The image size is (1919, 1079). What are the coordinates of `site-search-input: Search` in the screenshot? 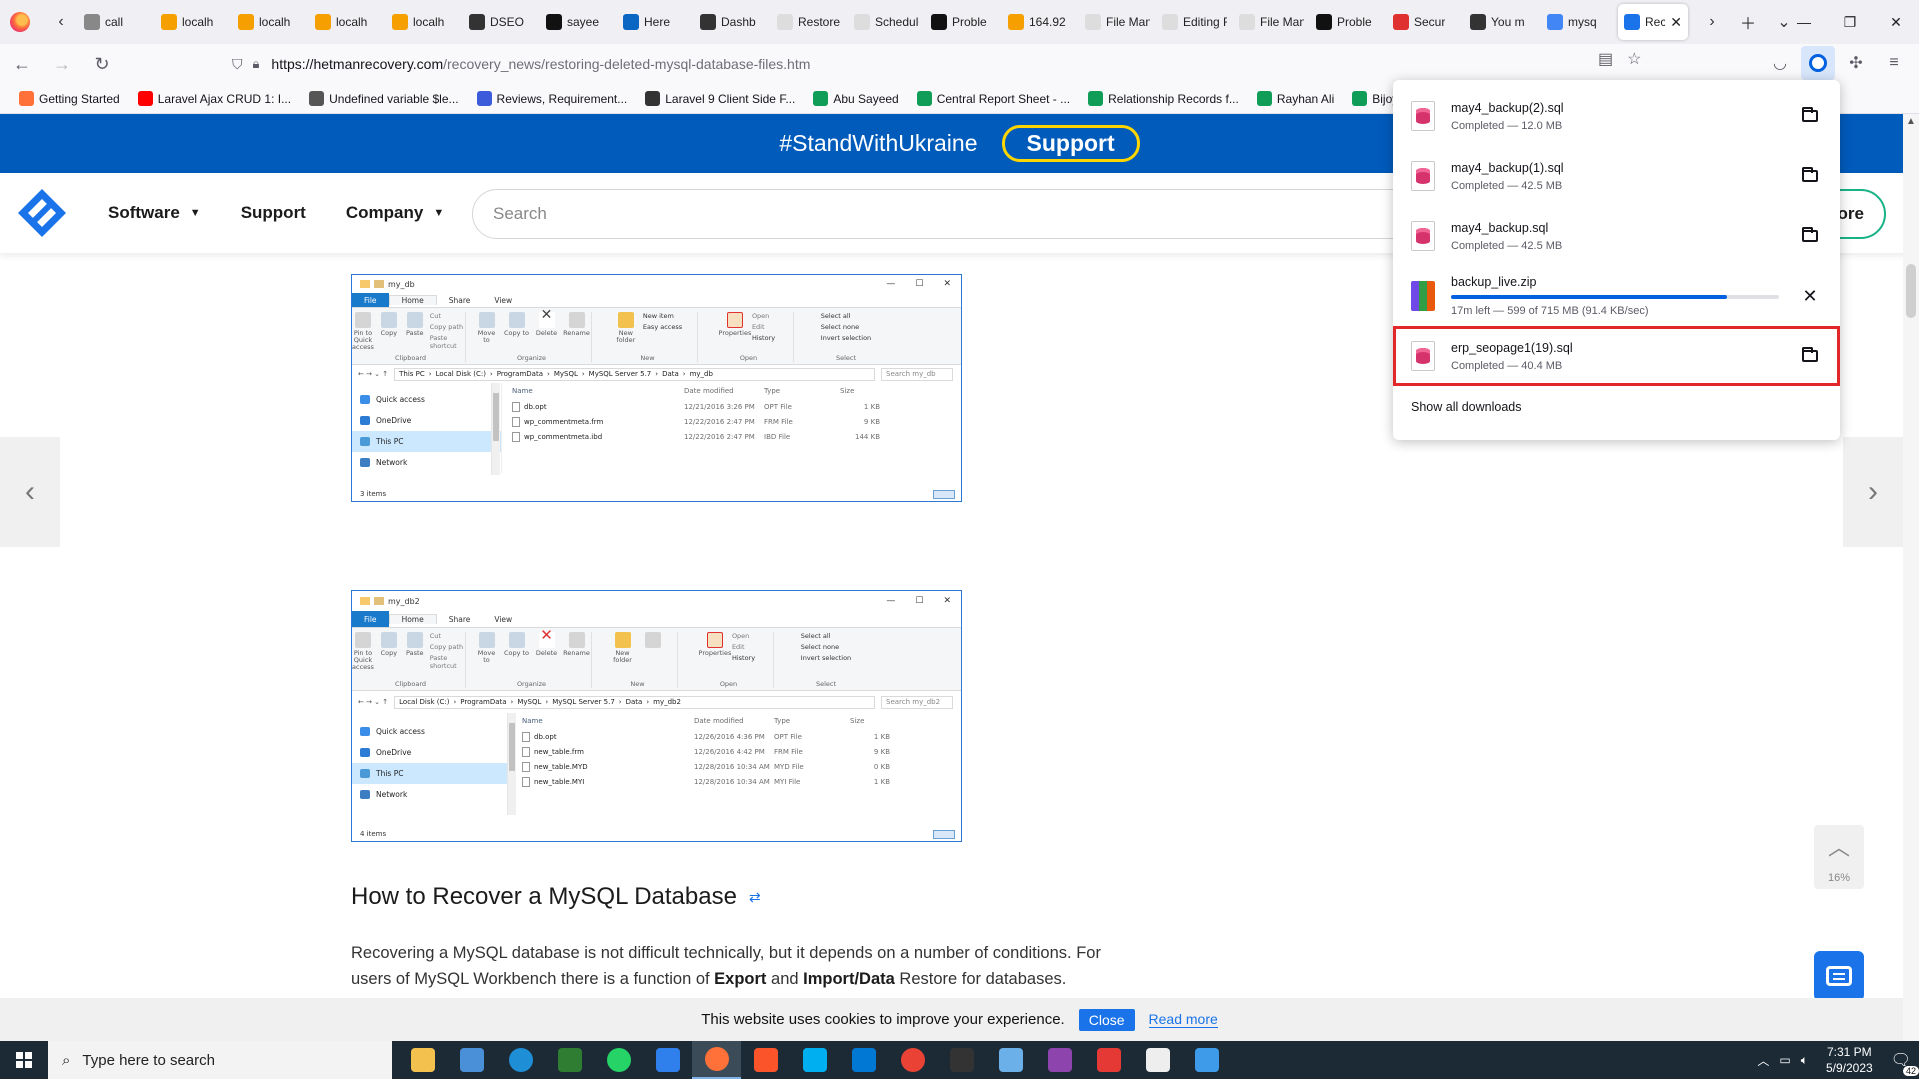 It's located at (972, 214).